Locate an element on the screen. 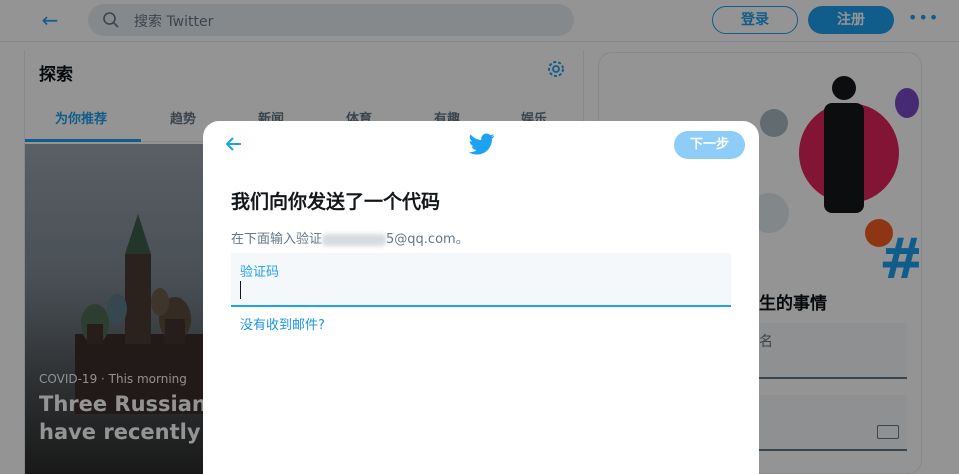  input-label: 验证码 is located at coordinates (260, 272).